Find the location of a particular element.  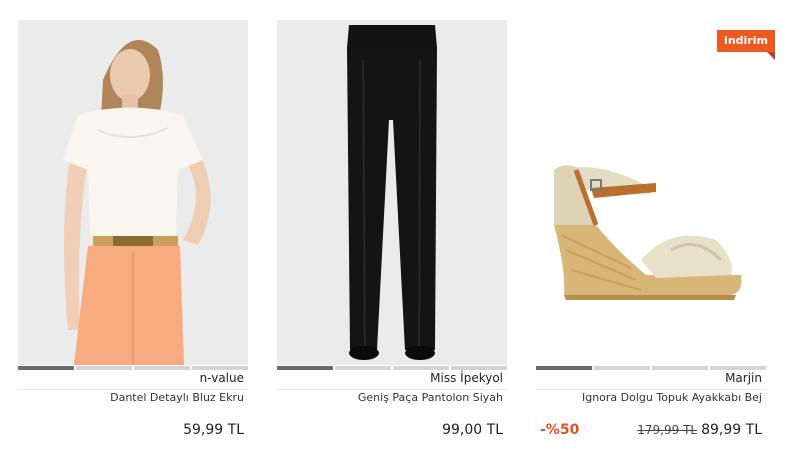

sale-badge-fold is located at coordinates (771, 56).